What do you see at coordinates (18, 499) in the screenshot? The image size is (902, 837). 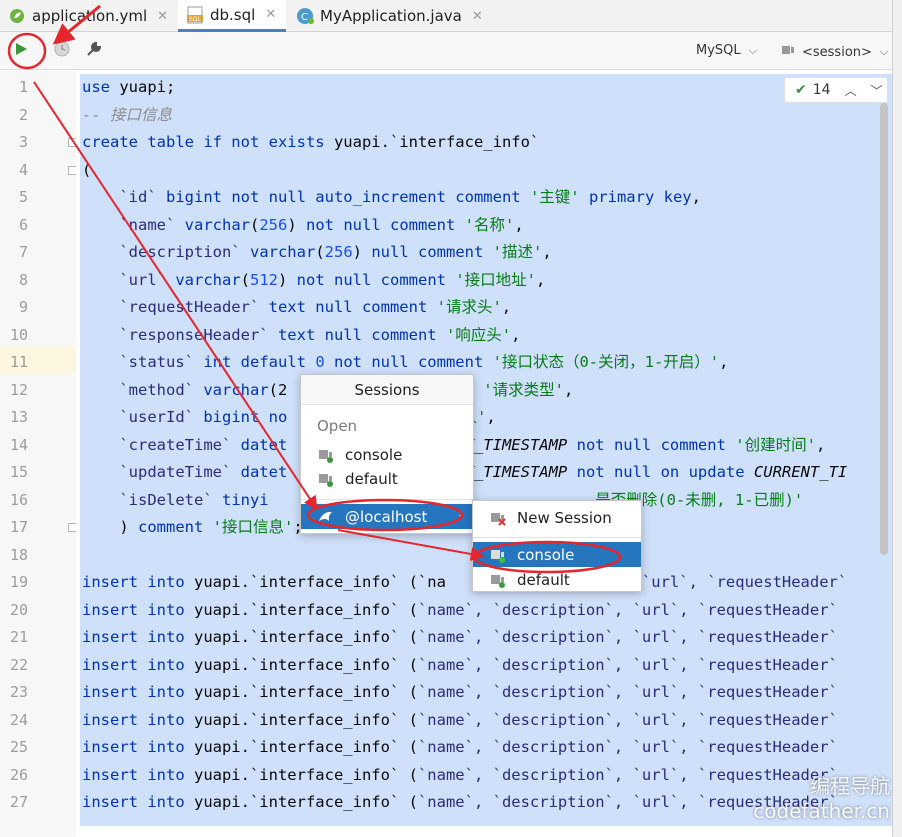 I see `line-number: 16` at bounding box center [18, 499].